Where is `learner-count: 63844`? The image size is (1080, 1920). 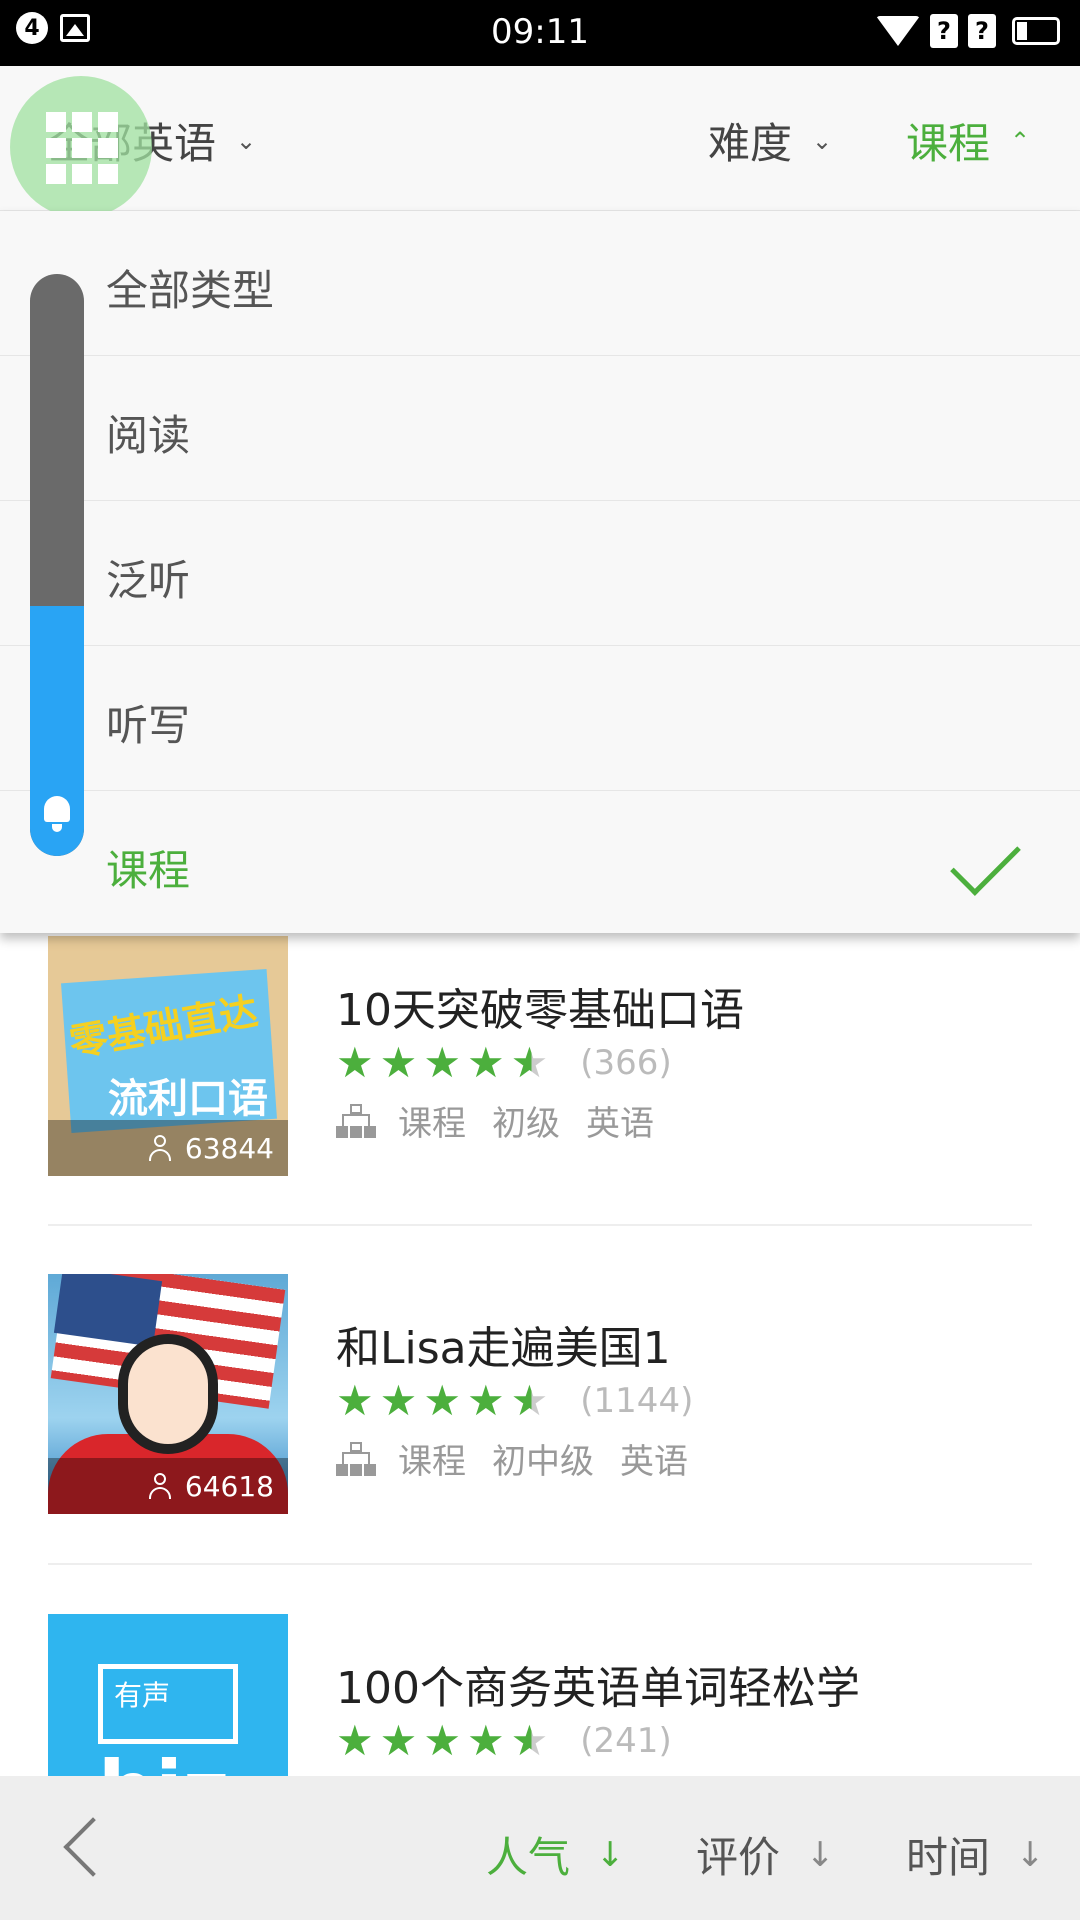 learner-count: 63844 is located at coordinates (168, 1148).